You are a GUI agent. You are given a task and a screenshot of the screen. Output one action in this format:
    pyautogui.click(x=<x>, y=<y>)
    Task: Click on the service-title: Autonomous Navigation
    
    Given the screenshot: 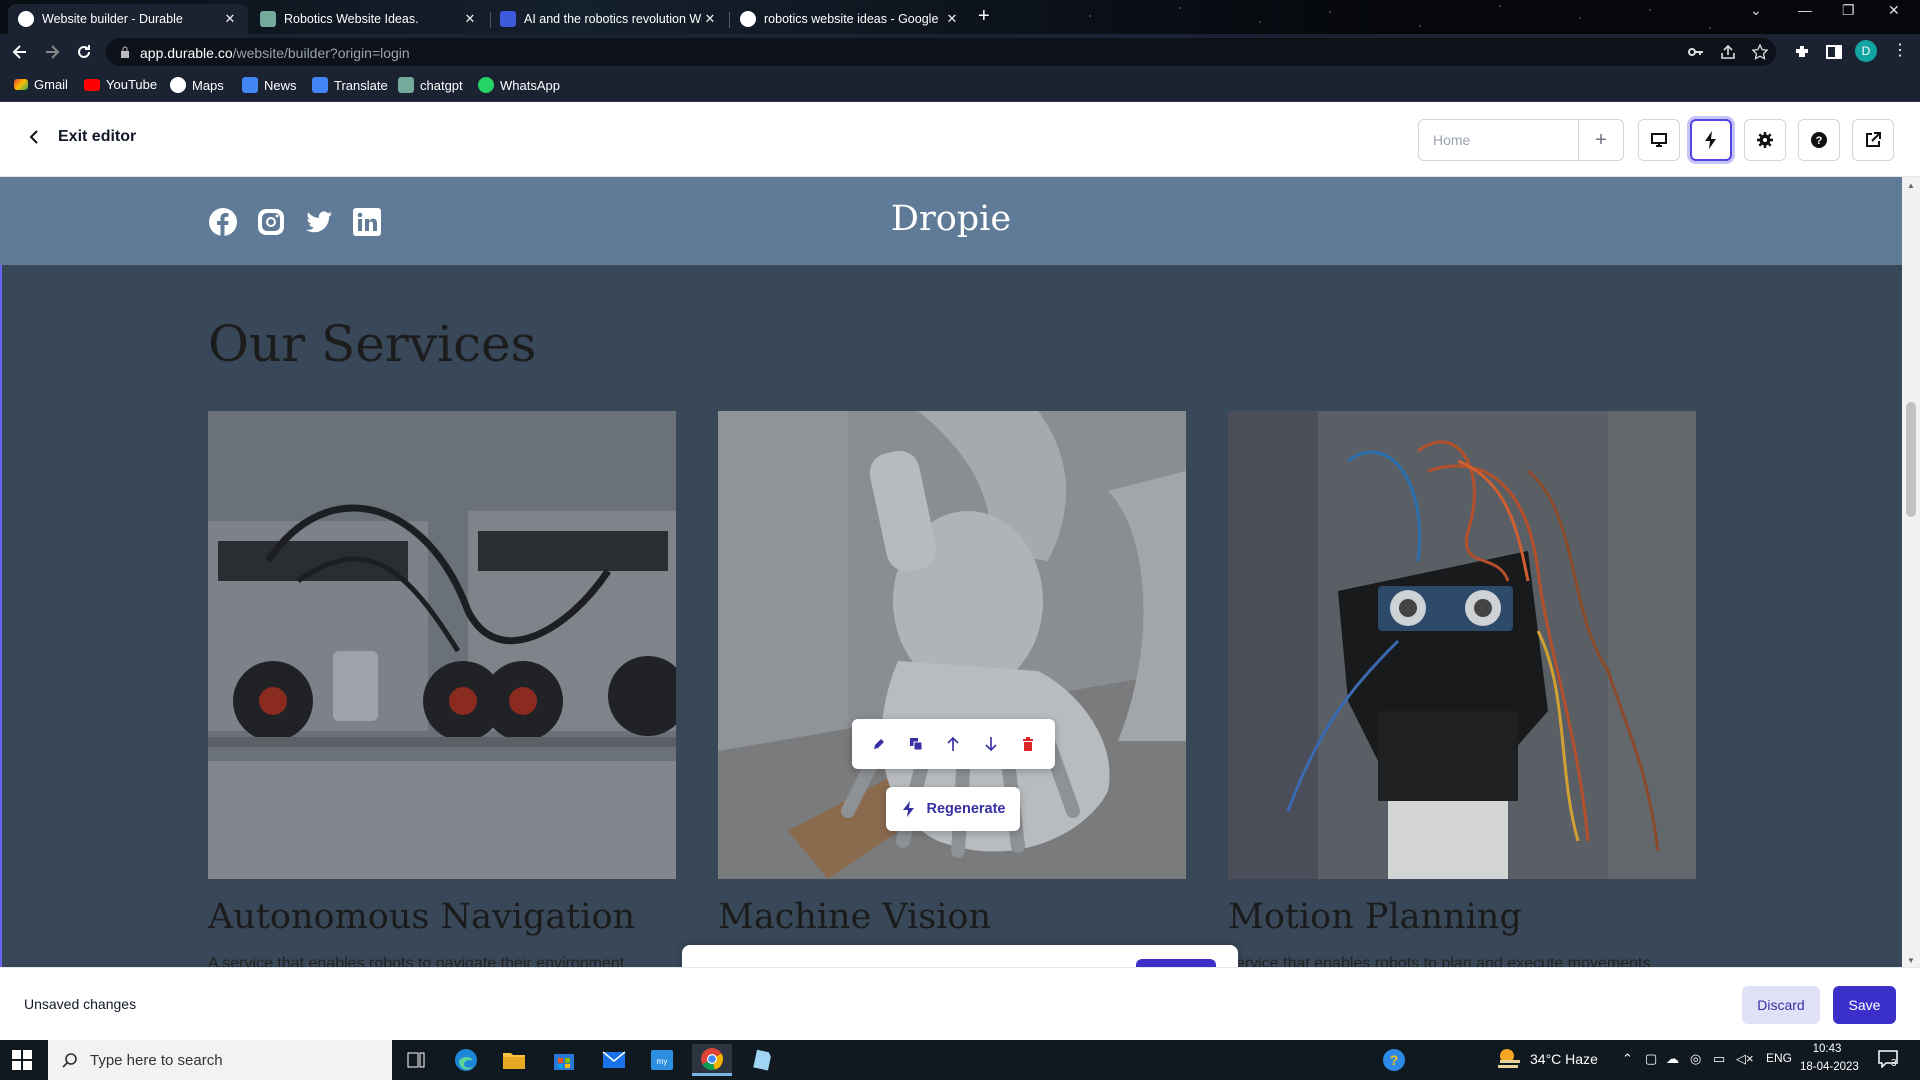 What is the action you would take?
    pyautogui.click(x=421, y=917)
    